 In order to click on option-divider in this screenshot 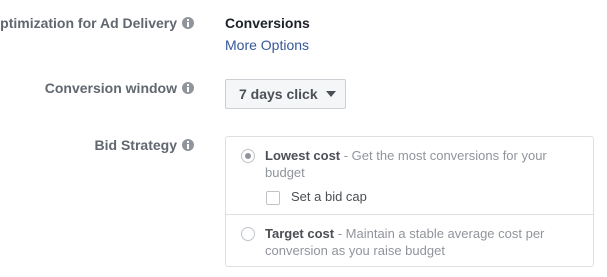, I will do `click(409, 214)`.